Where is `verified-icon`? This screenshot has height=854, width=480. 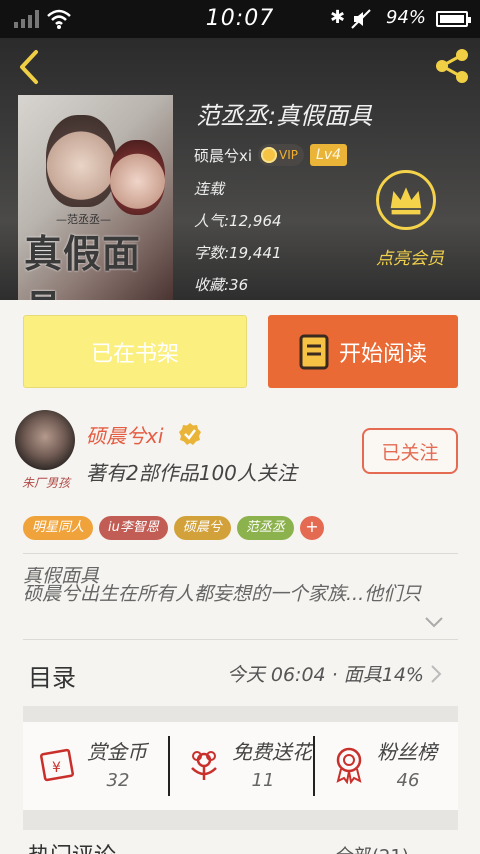 verified-icon is located at coordinates (190, 434).